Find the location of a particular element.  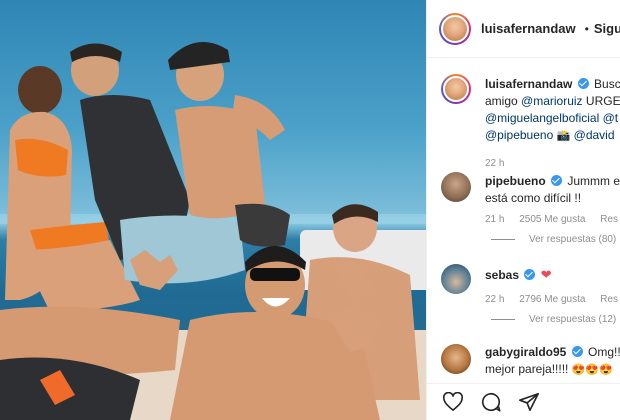

comment-likes: 2505 Me gusta is located at coordinates (552, 219).